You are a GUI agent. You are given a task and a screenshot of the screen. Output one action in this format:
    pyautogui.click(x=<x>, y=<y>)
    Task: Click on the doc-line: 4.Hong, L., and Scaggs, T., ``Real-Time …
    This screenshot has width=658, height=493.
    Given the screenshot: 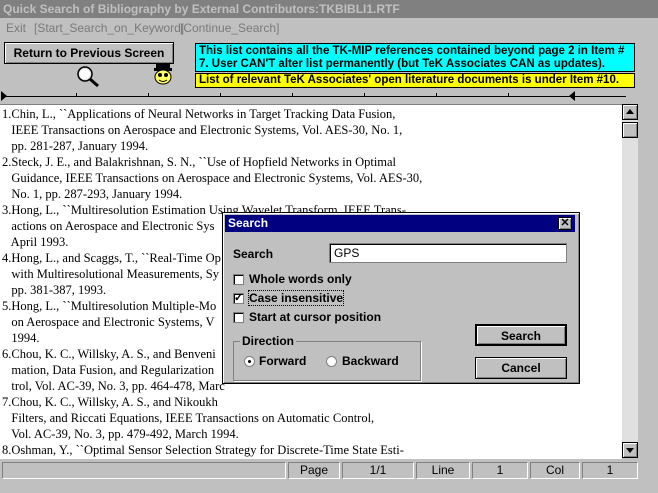 What is the action you would take?
    pyautogui.click(x=111, y=258)
    